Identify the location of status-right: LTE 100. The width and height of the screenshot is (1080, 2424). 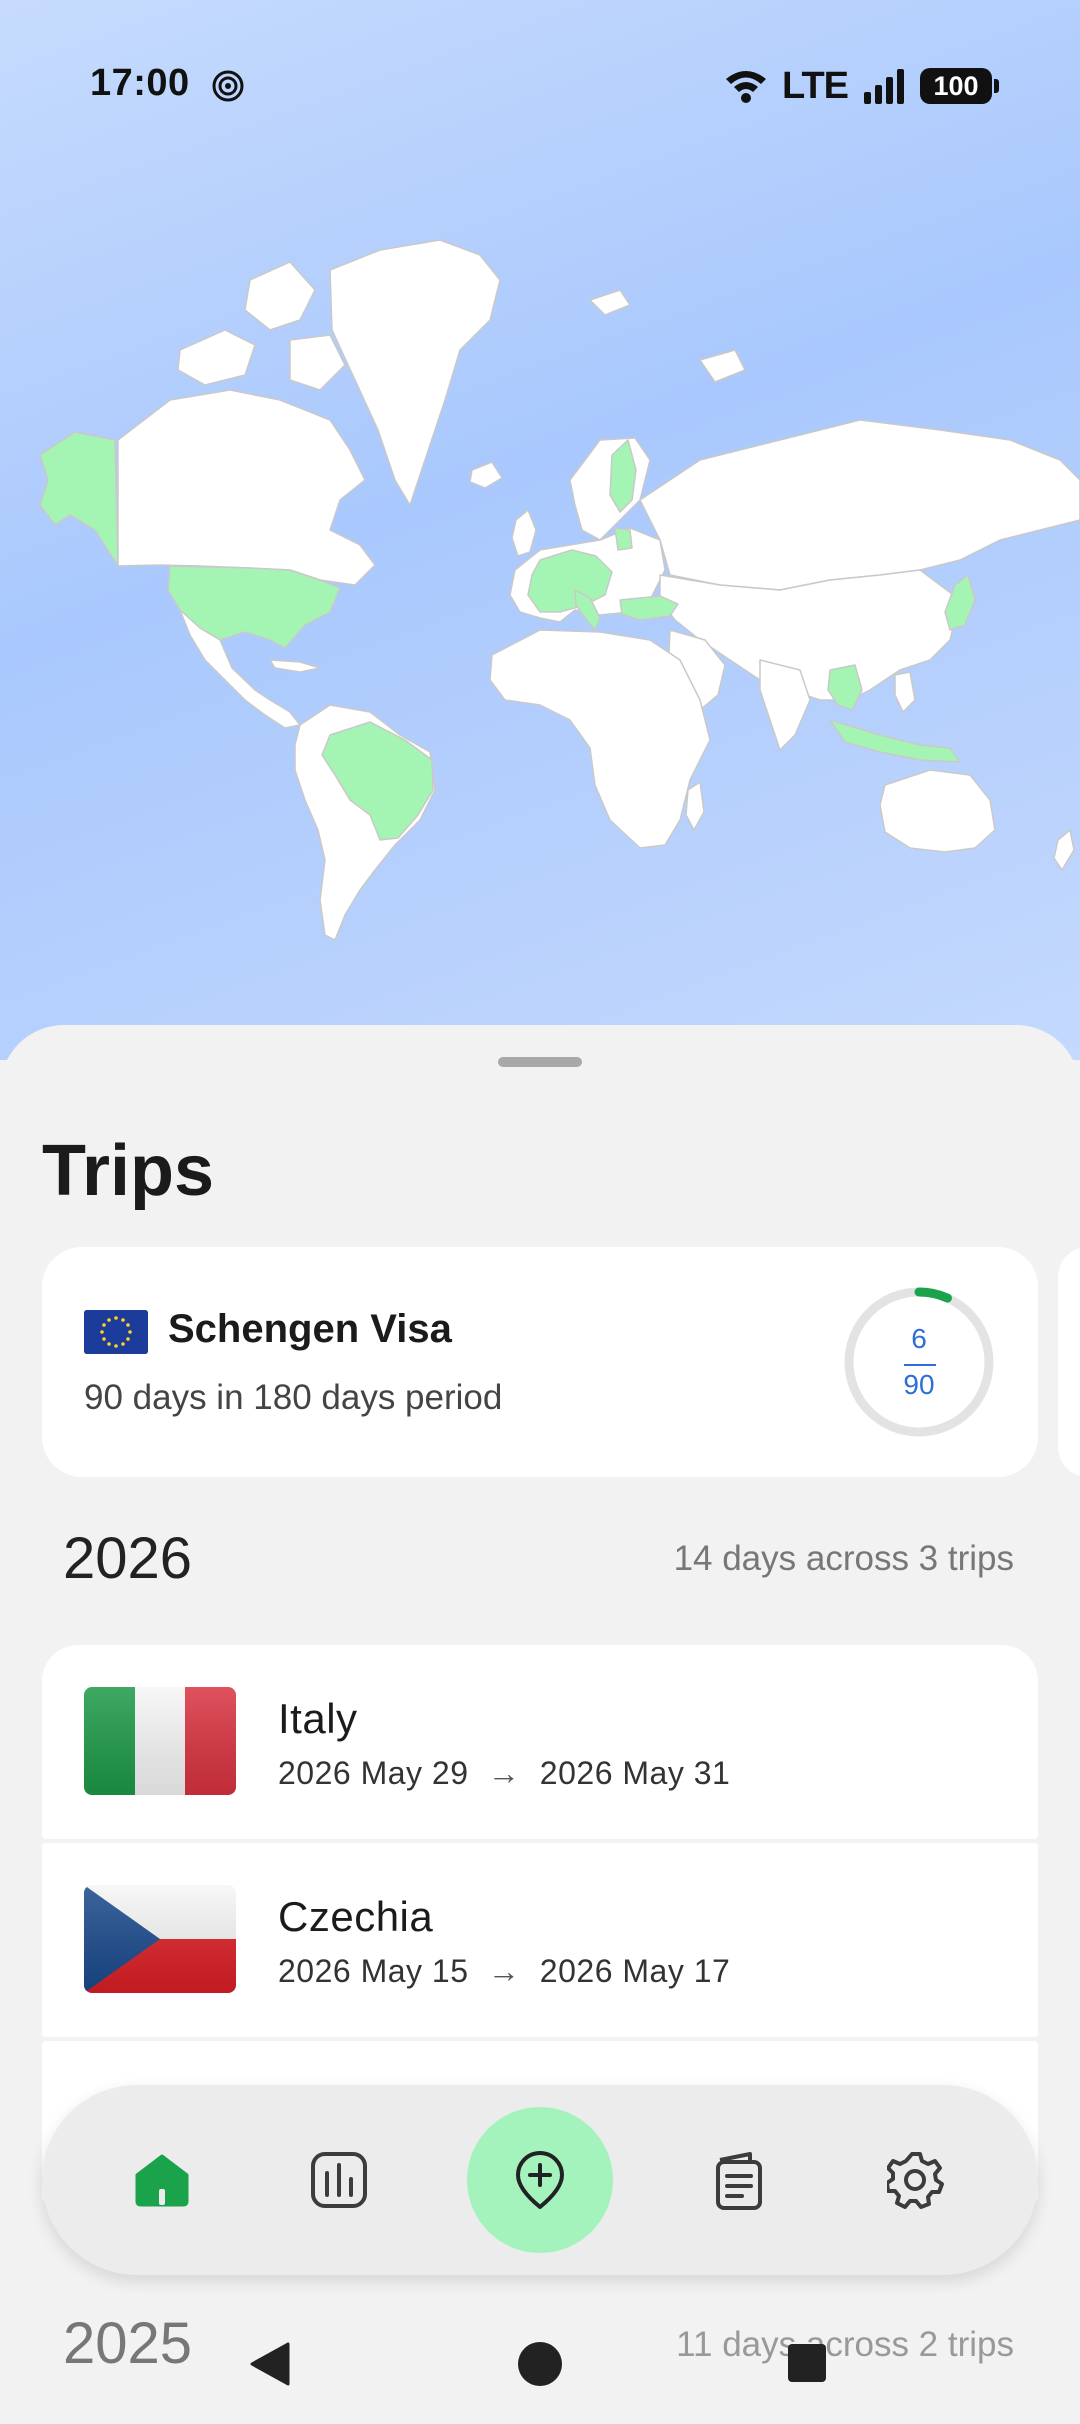
(861, 86).